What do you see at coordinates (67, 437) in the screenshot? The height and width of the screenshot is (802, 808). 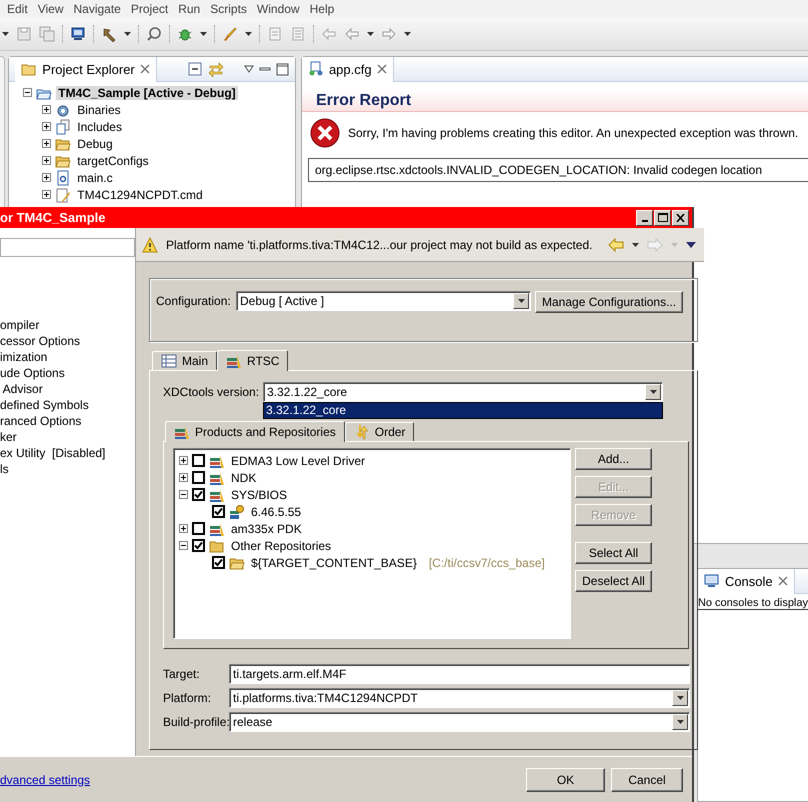 I see `nav-item: ker` at bounding box center [67, 437].